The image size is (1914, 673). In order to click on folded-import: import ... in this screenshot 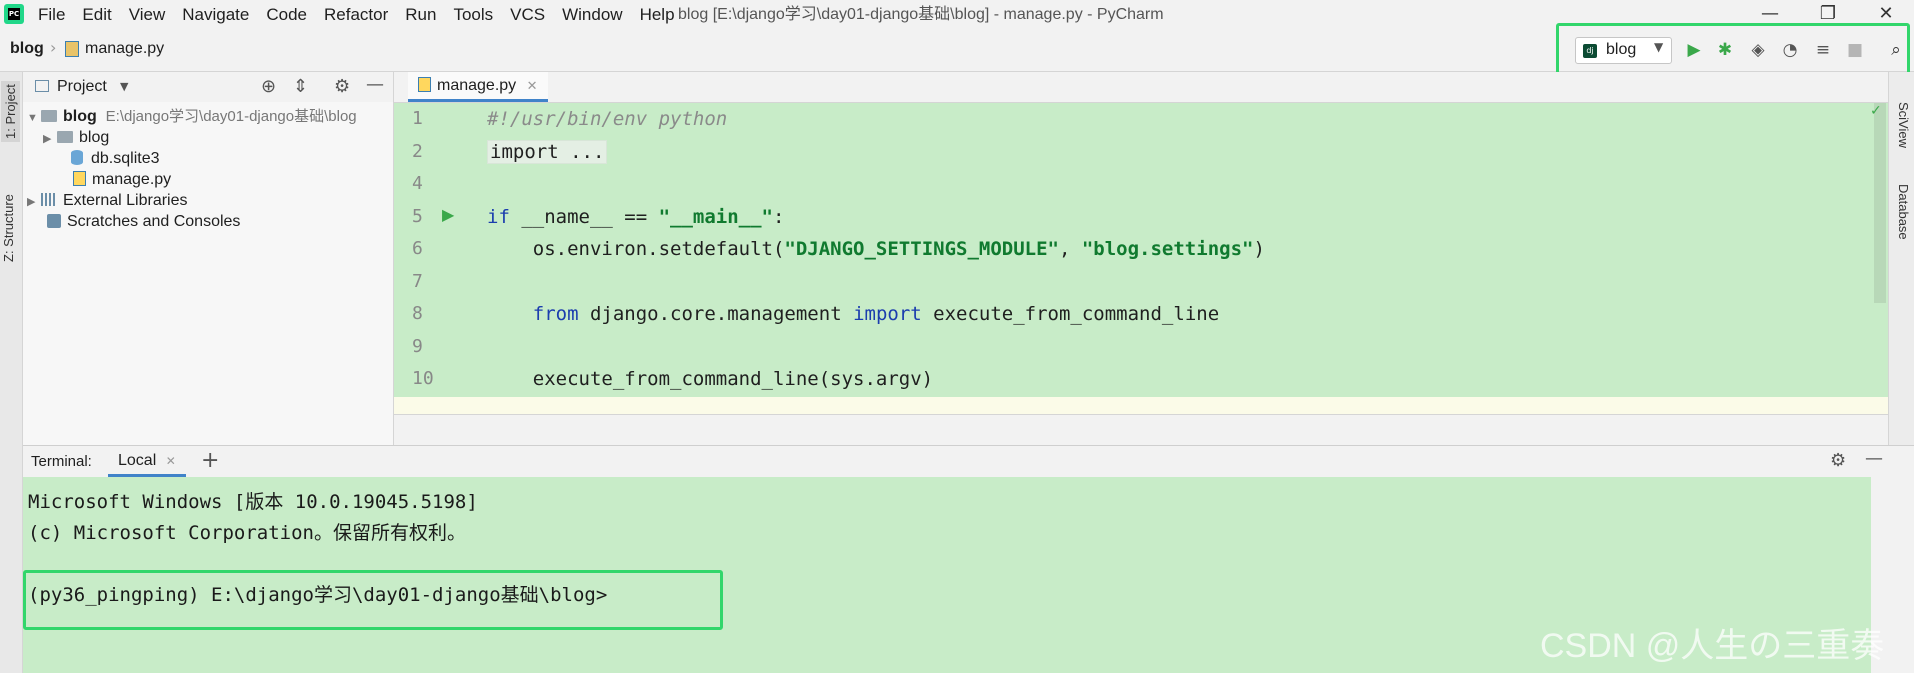, I will do `click(547, 152)`.